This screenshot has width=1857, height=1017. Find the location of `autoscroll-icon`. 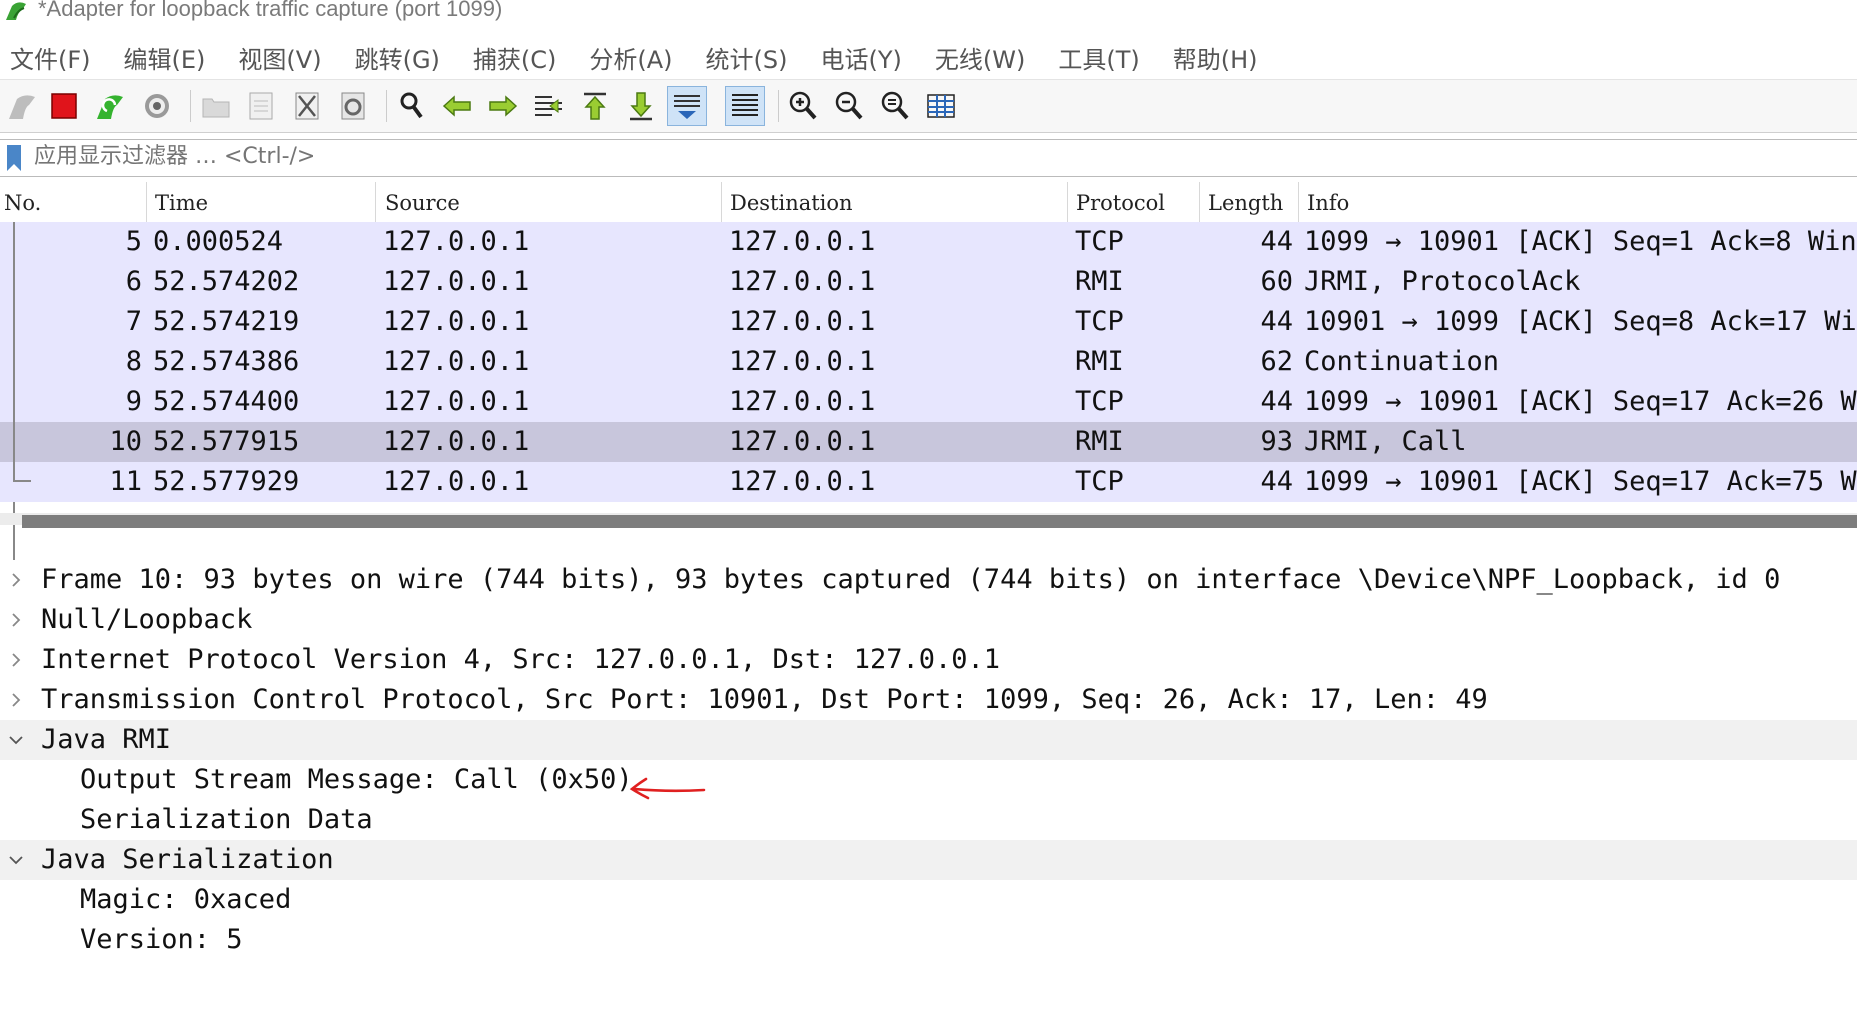

autoscroll-icon is located at coordinates (687, 106).